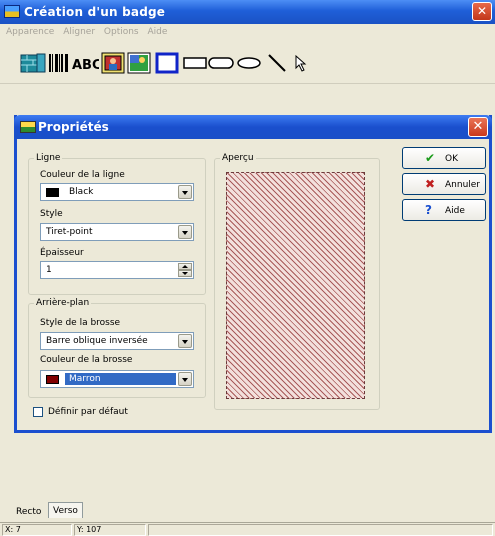 The width and height of the screenshot is (495, 536). I want to click on ligne-legend: Ligne, so click(48, 158).